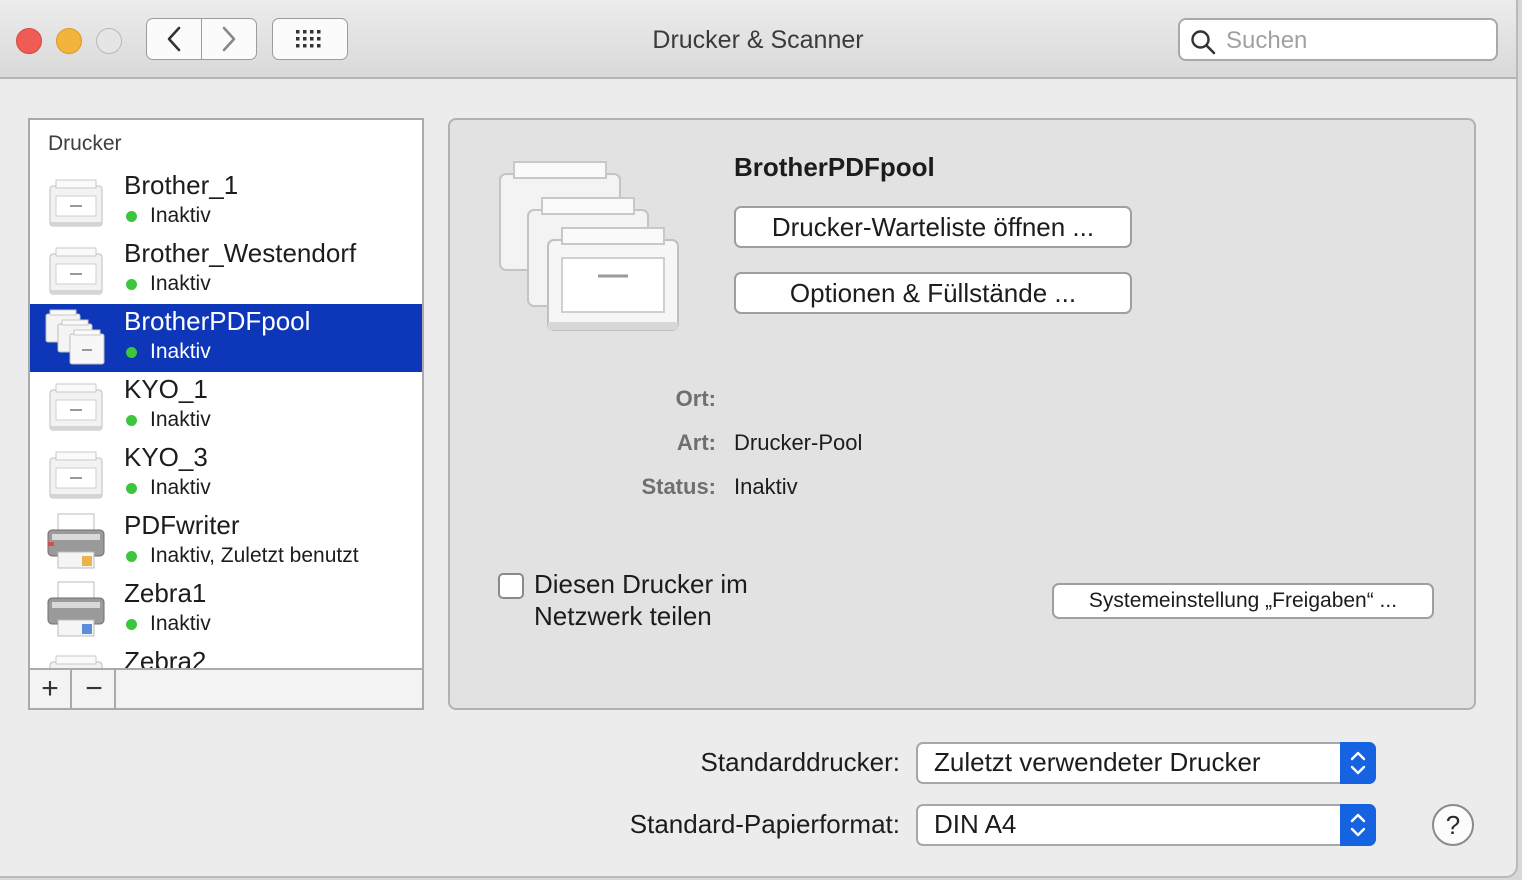 This screenshot has height=880, width=1522. Describe the element at coordinates (254, 555) in the screenshot. I see `printer-status: Inaktiv, Zuletzt benutzt` at that location.